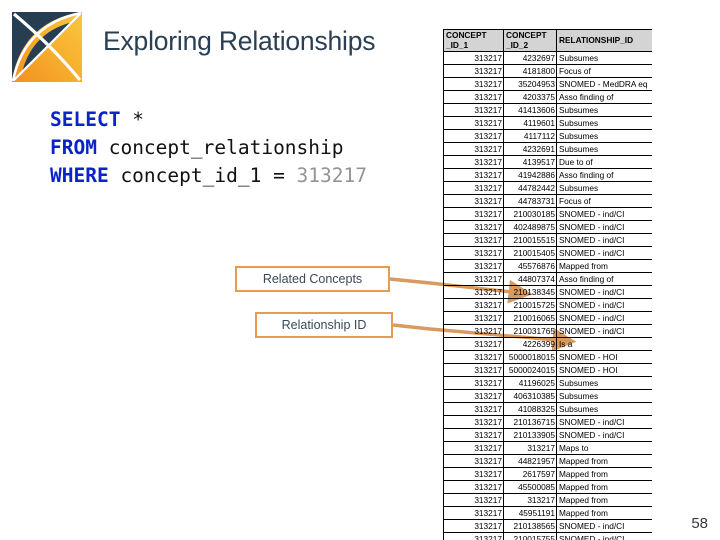 The image size is (720, 540). I want to click on table-row: 313217 2617597 Mapped from, so click(547, 474).